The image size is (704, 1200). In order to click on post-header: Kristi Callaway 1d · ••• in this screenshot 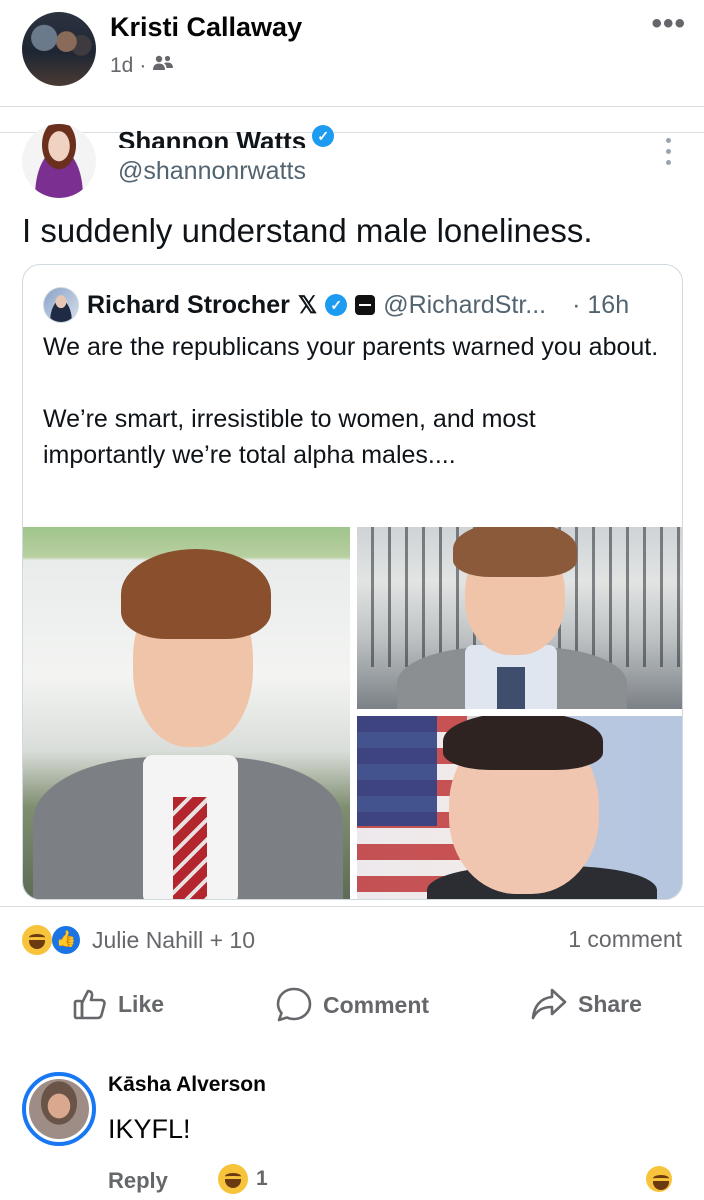, I will do `click(352, 53)`.